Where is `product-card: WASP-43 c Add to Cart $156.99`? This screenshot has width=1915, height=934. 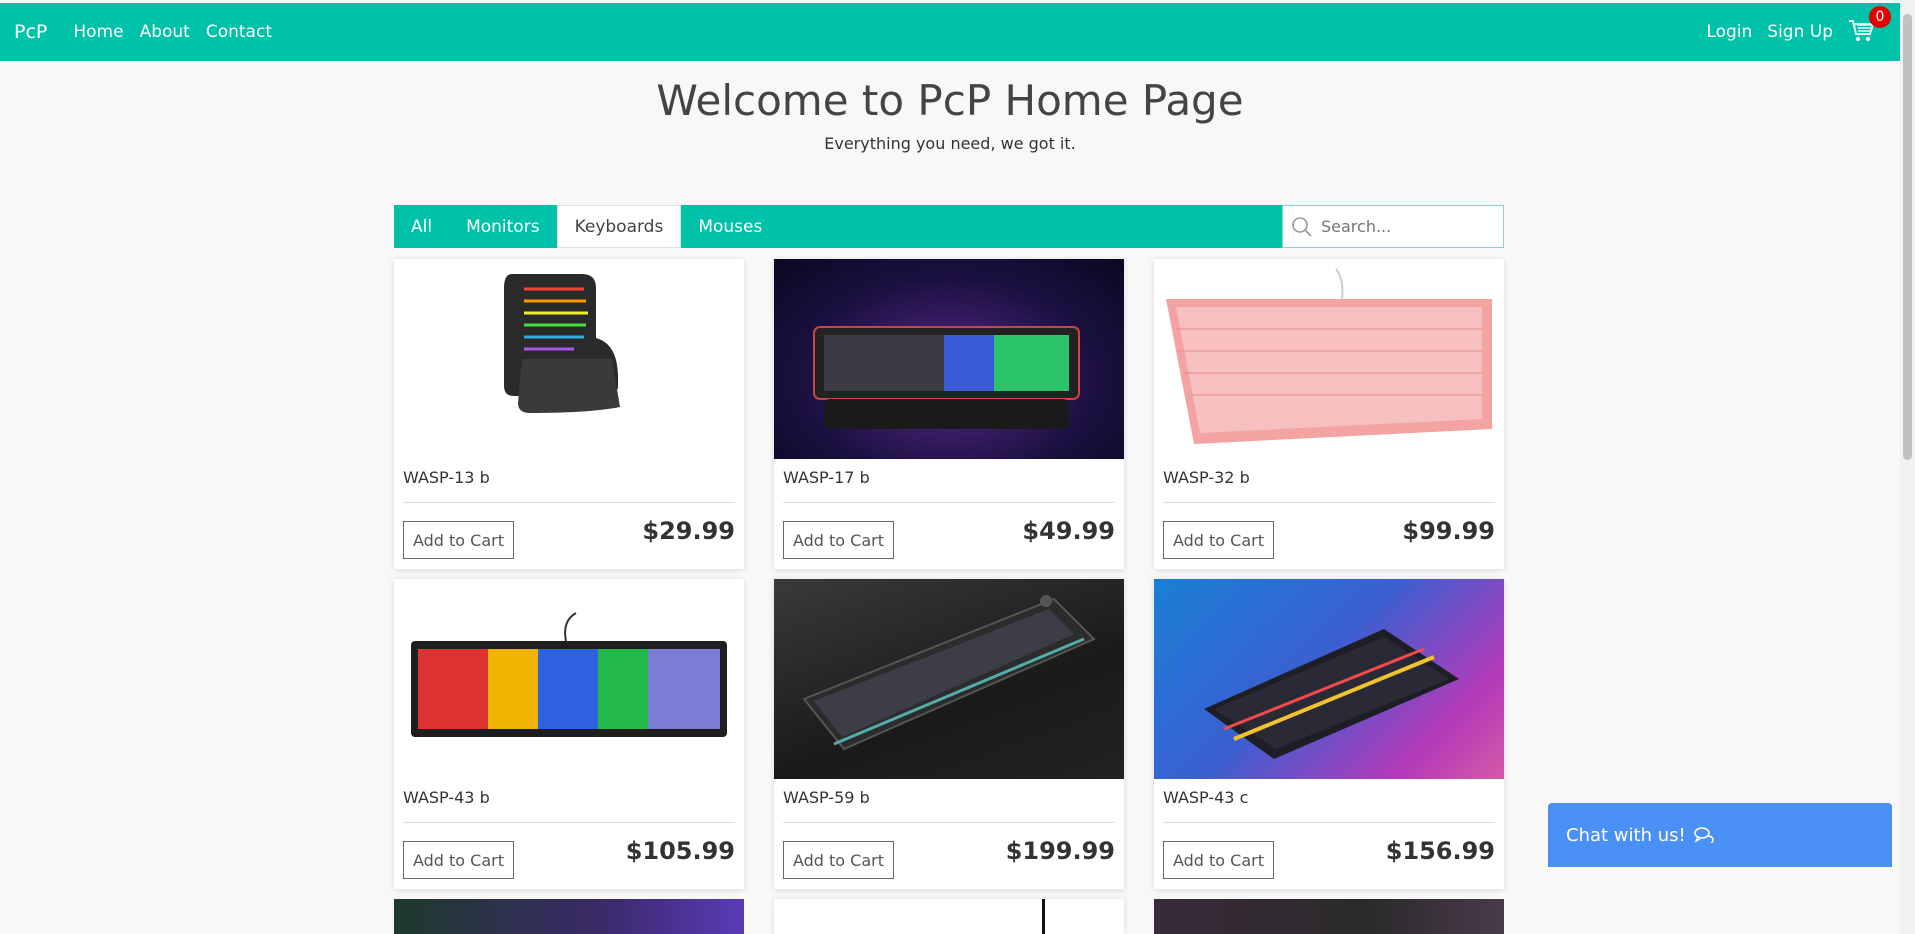 product-card: WASP-43 c Add to Cart $156.99 is located at coordinates (1329, 734).